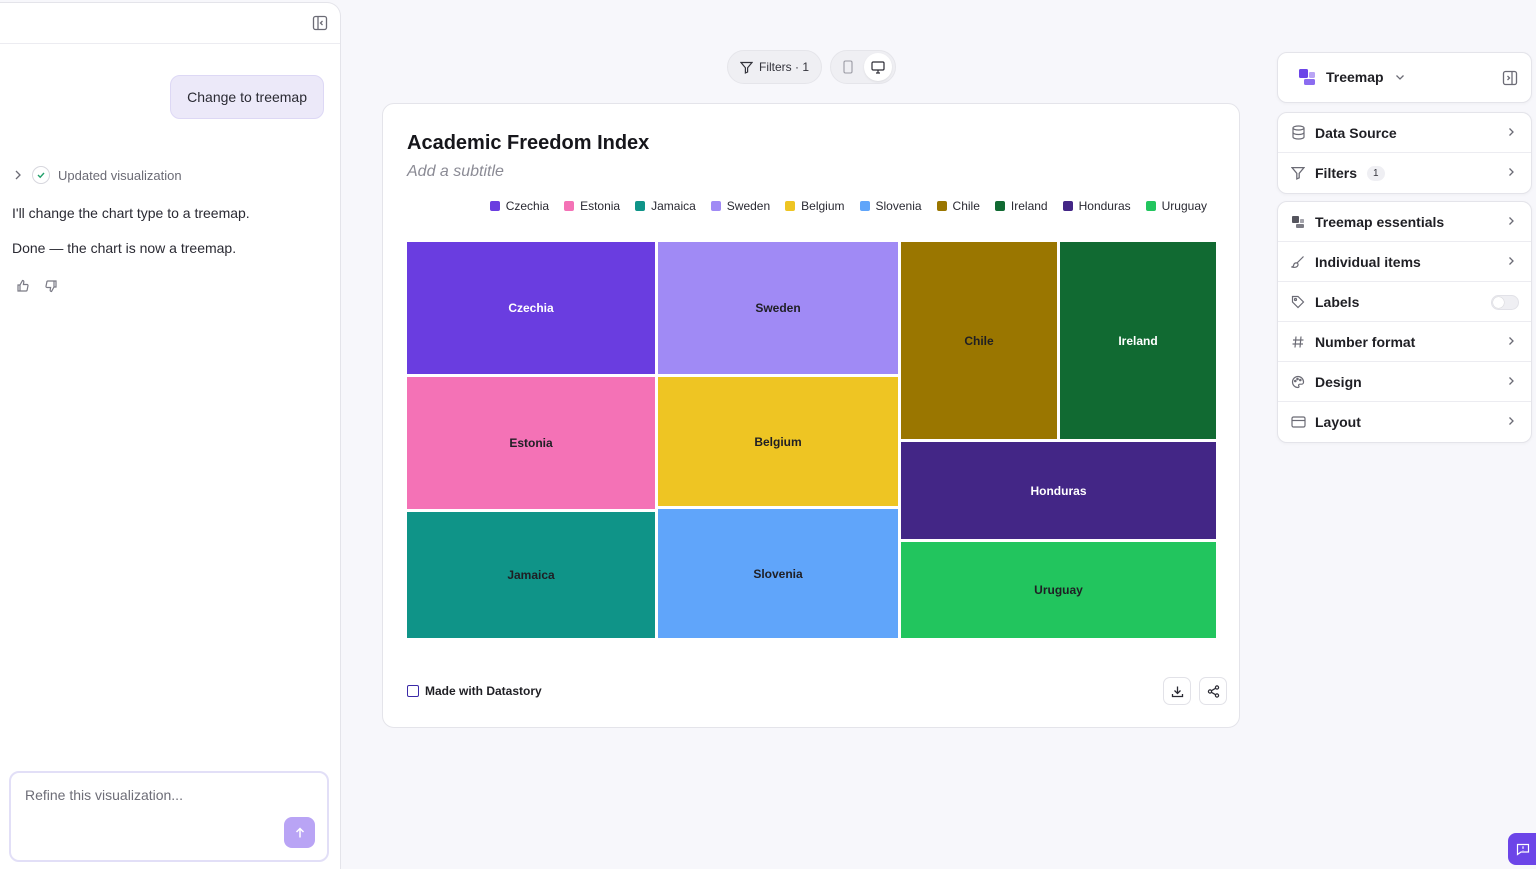 This screenshot has width=1536, height=869. What do you see at coordinates (474, 691) in the screenshot?
I see `made-with-brand: Made with Datastory` at bounding box center [474, 691].